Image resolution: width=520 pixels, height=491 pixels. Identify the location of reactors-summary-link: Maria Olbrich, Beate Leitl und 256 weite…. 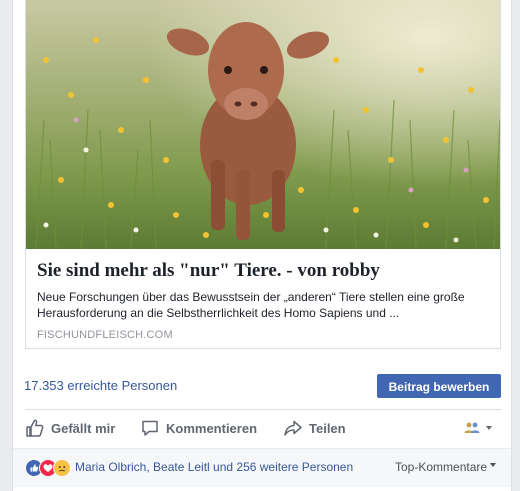
(214, 467).